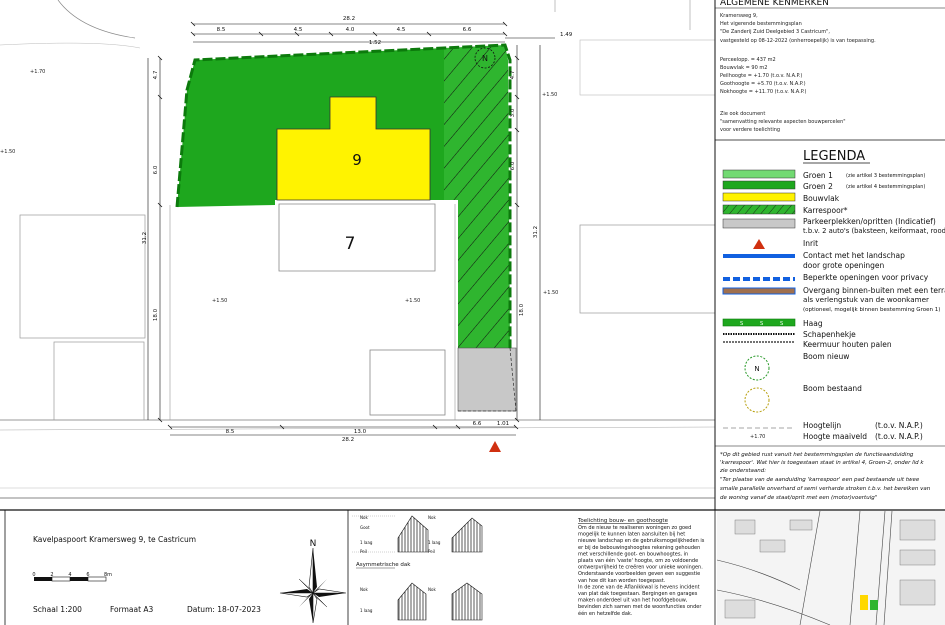  What do you see at coordinates (313, 544) in the screenshot?
I see `north-label: N` at bounding box center [313, 544].